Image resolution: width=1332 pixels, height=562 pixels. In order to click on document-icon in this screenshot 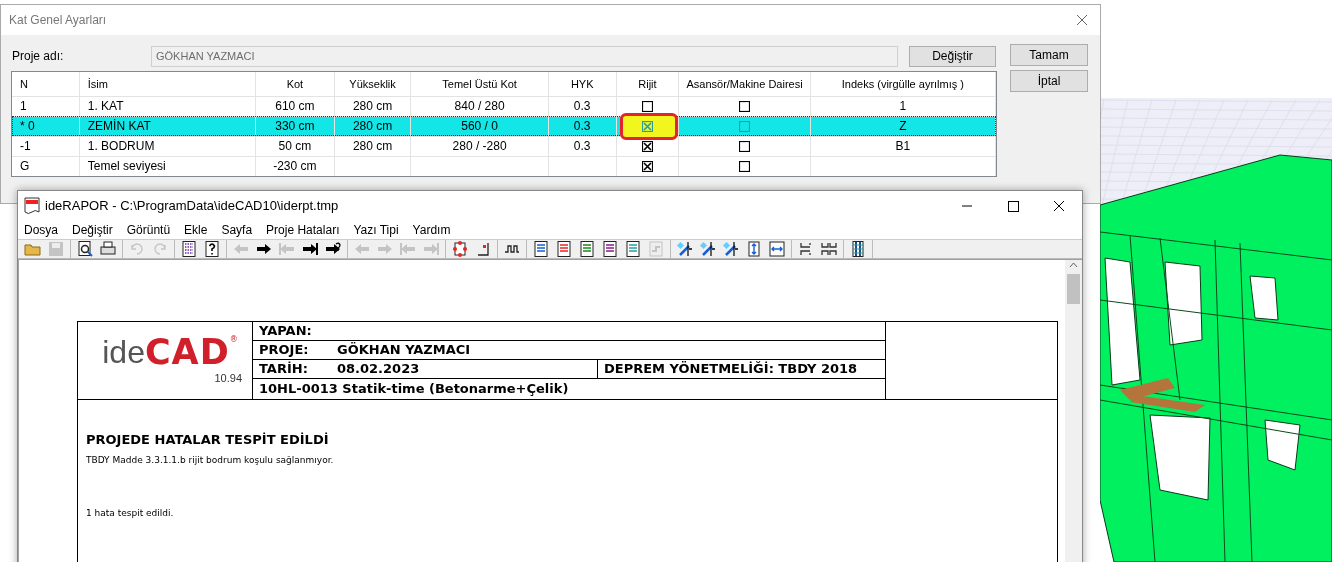, I will do `click(32, 206)`.